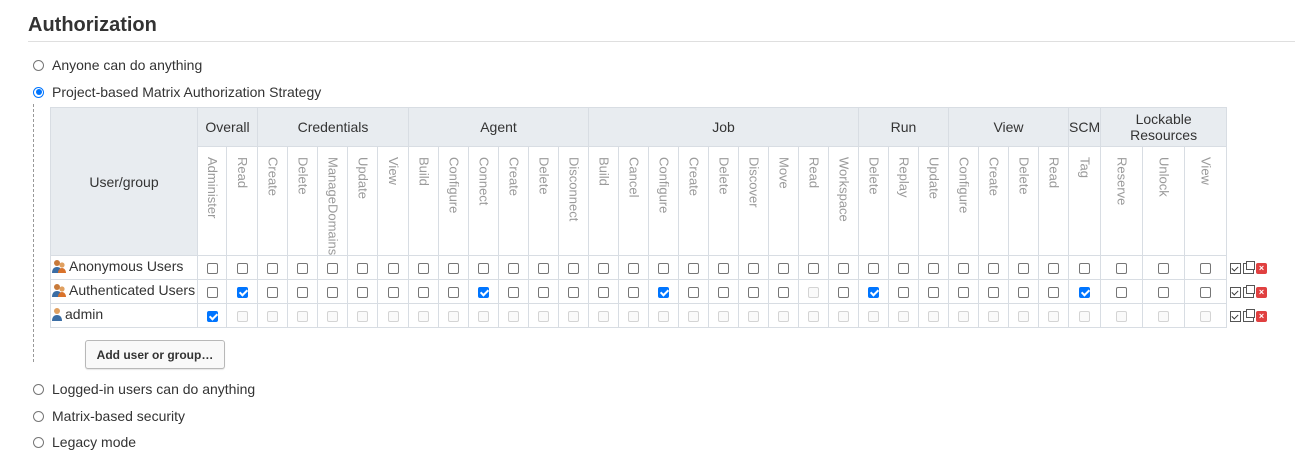  Describe the element at coordinates (38, 442) in the screenshot. I see `strategy-legacy-radio` at that location.